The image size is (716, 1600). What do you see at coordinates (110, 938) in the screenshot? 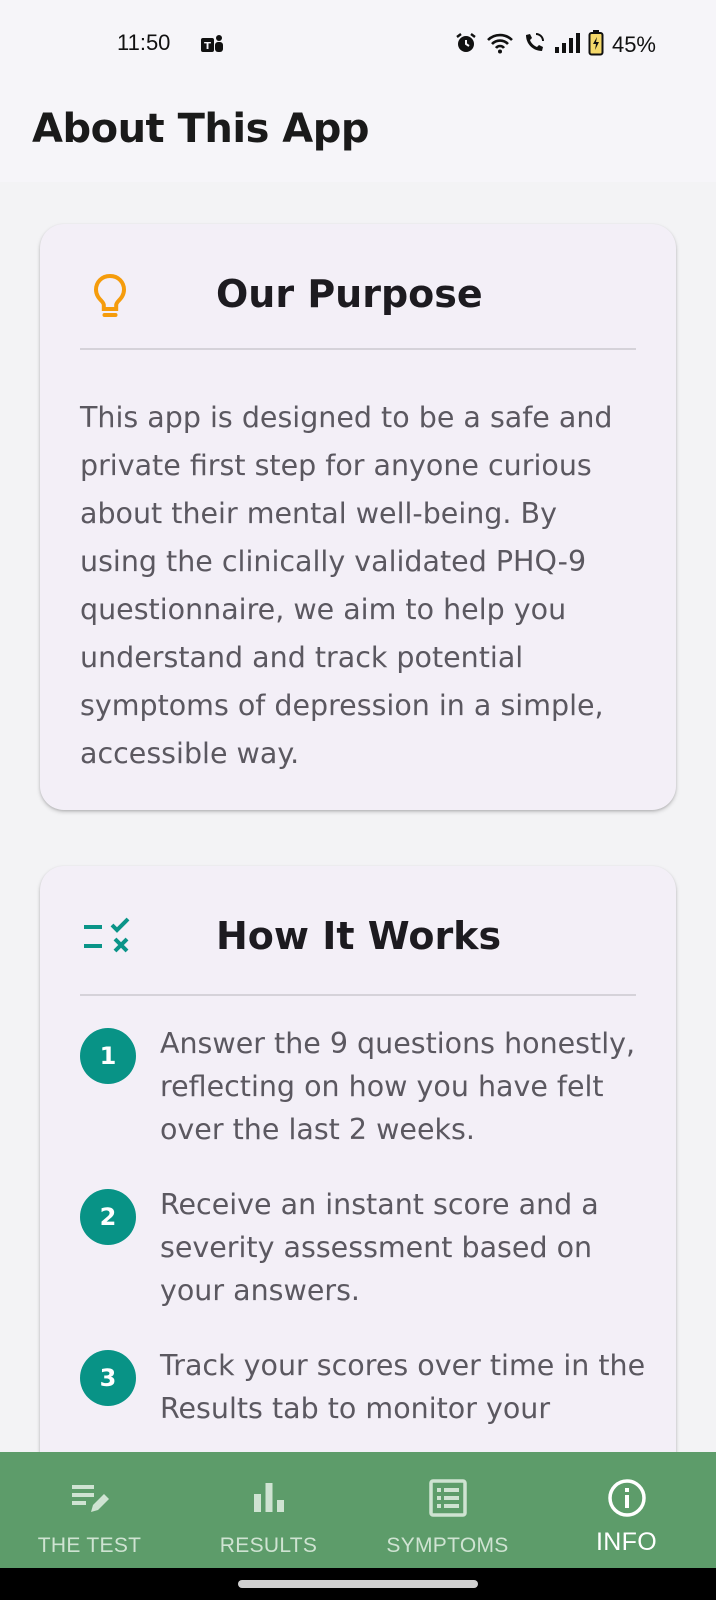
I see `checklist-icon` at bounding box center [110, 938].